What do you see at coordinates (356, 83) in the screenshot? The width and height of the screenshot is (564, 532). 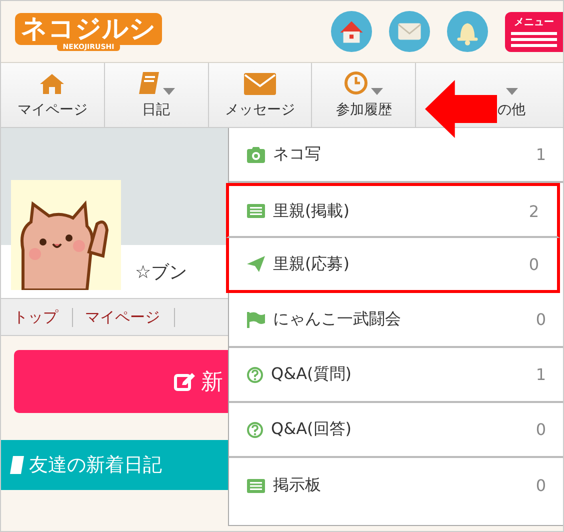 I see `clock-icon` at bounding box center [356, 83].